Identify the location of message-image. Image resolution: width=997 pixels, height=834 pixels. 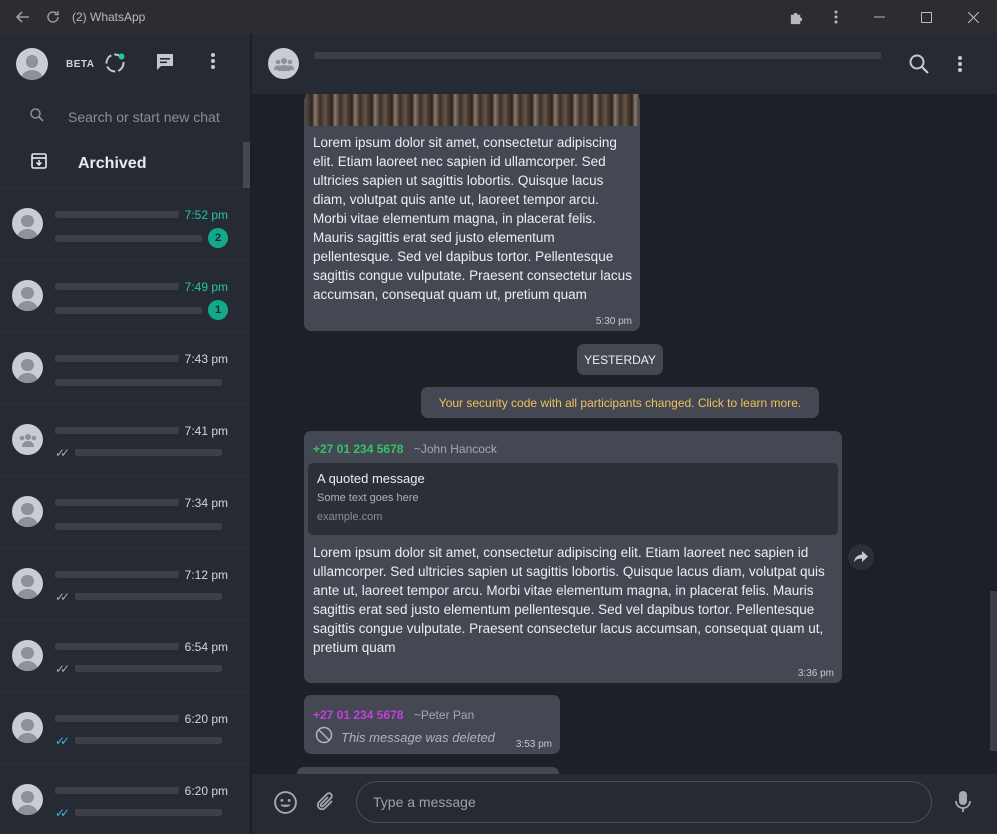
(472, 110).